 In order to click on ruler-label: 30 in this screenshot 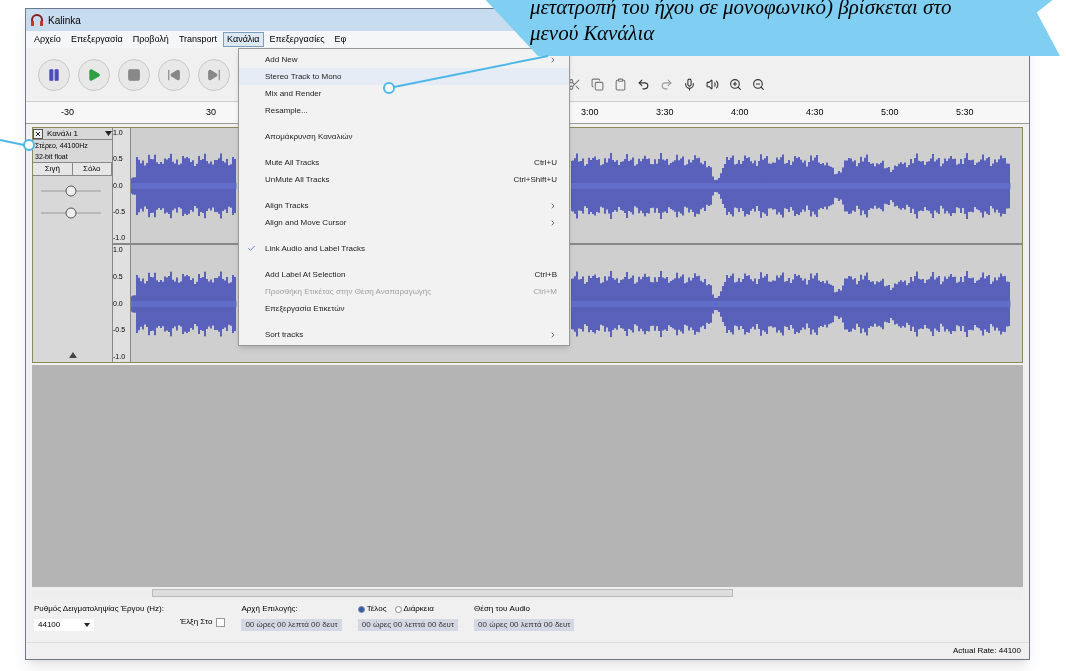, I will do `click(211, 112)`.